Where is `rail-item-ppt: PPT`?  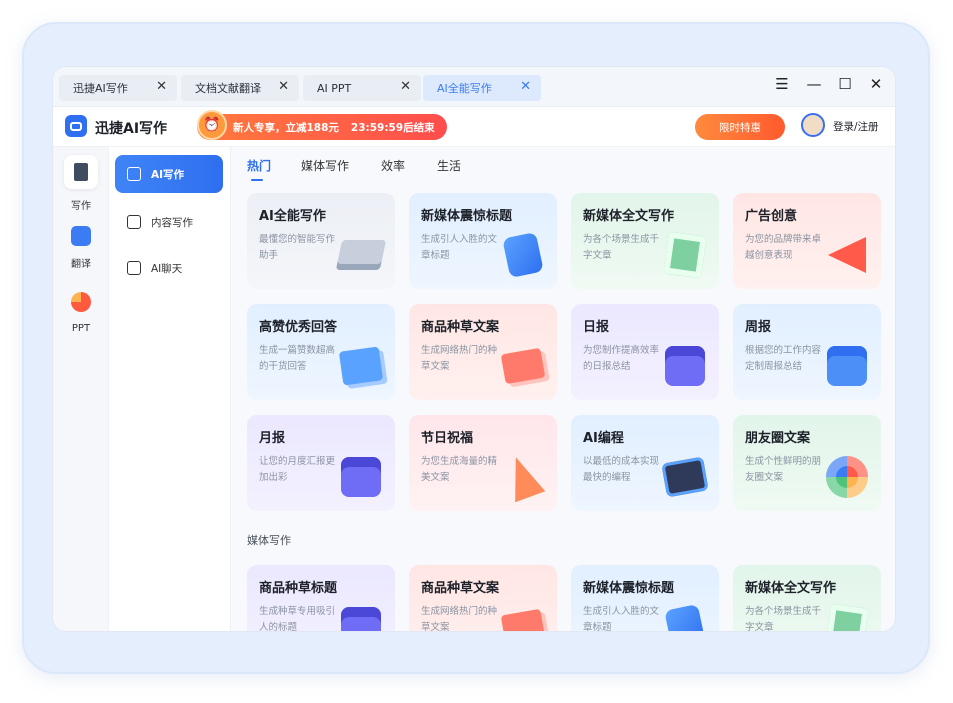
rail-item-ppt: PPT is located at coordinates (81, 309).